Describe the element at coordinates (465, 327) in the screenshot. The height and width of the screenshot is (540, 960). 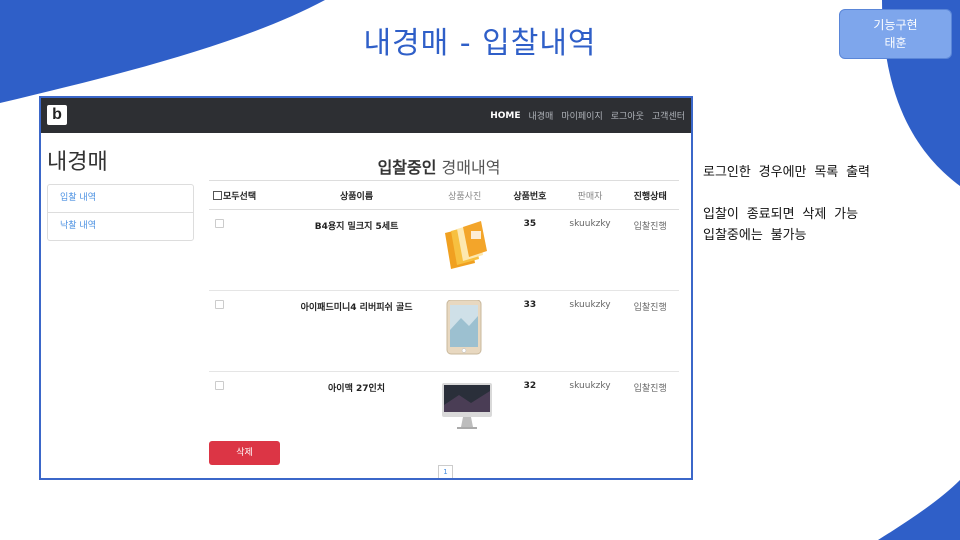
I see `ipad-image` at that location.